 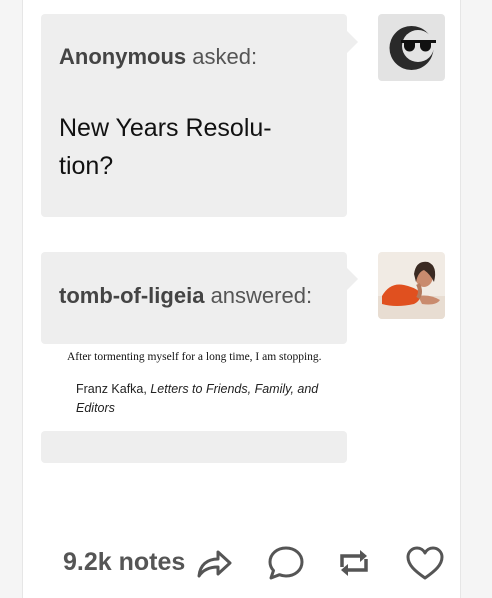 What do you see at coordinates (111, 389) in the screenshot?
I see `quote-author: Franz Kafka,` at bounding box center [111, 389].